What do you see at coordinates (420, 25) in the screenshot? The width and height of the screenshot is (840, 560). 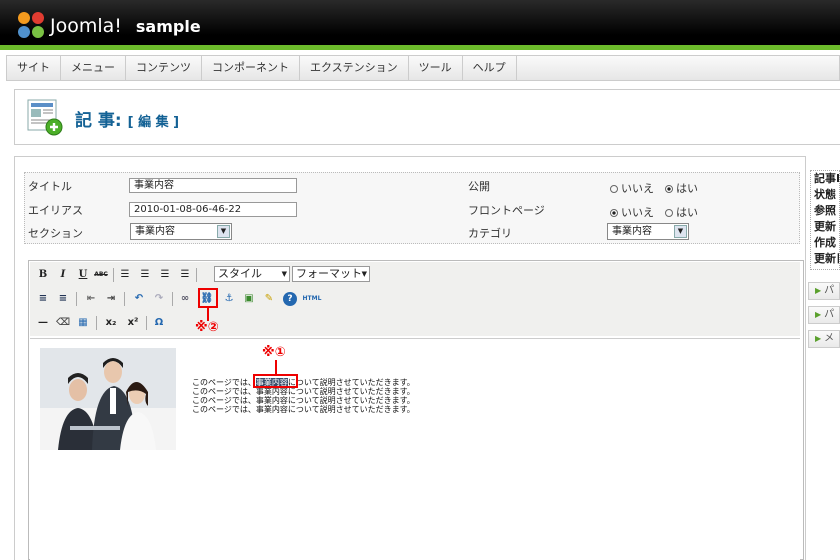 I see `admin-header: Joomla! sample` at bounding box center [420, 25].